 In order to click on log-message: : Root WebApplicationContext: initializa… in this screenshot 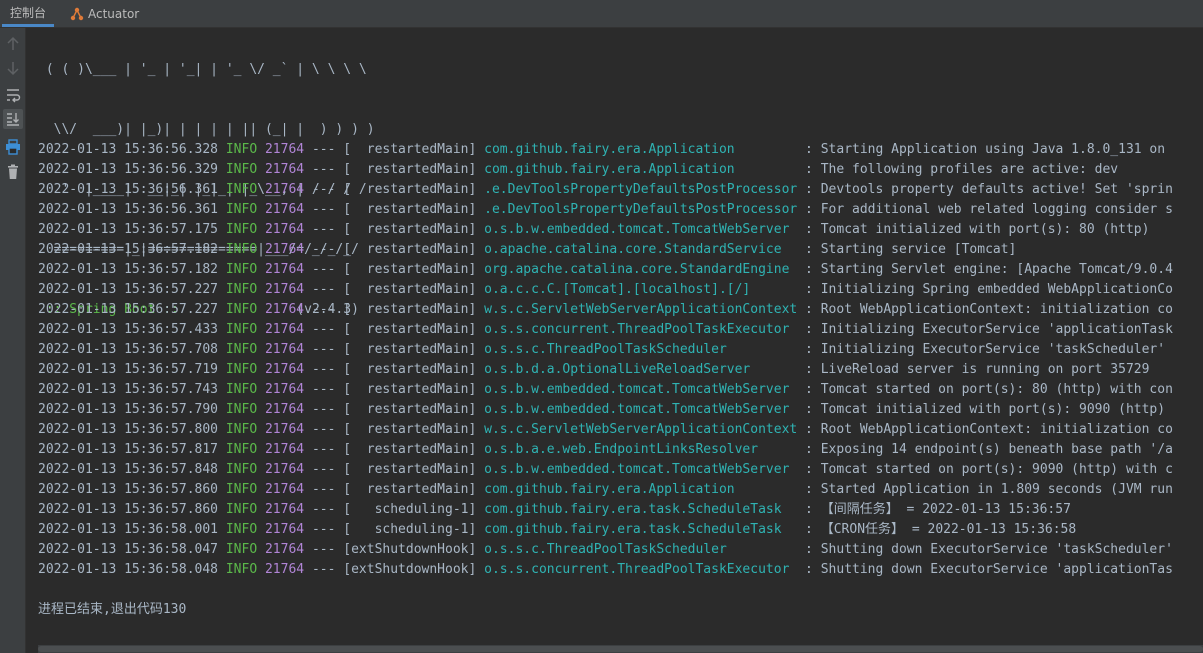, I will do `click(985, 309)`.